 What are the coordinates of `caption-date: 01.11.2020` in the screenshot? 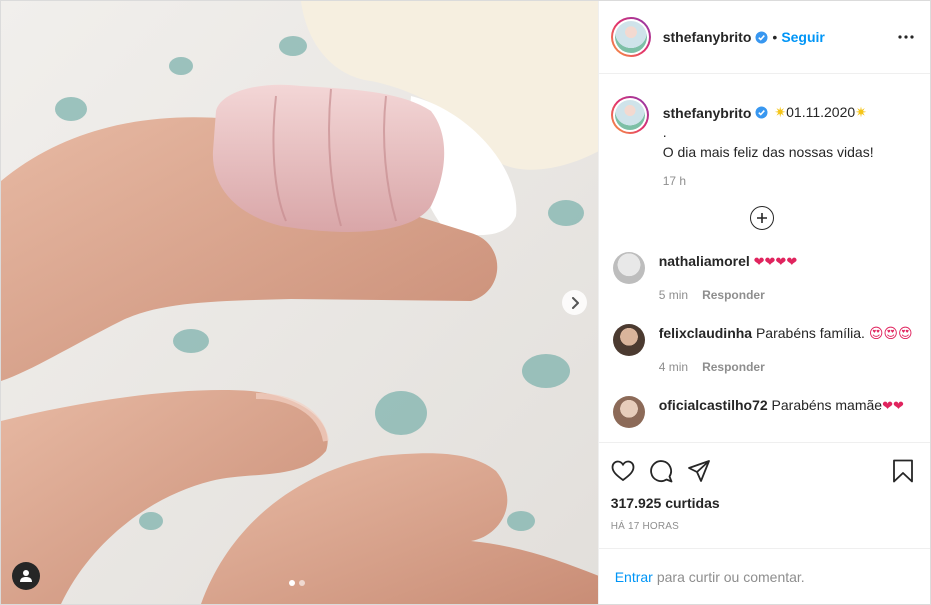 It's located at (821, 112).